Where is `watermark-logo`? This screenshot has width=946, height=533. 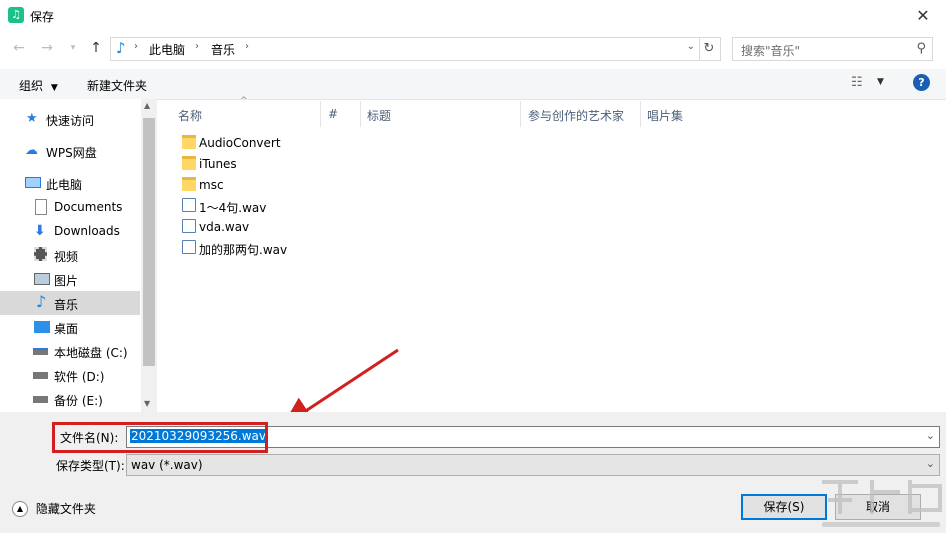 watermark-logo is located at coordinates (882, 503).